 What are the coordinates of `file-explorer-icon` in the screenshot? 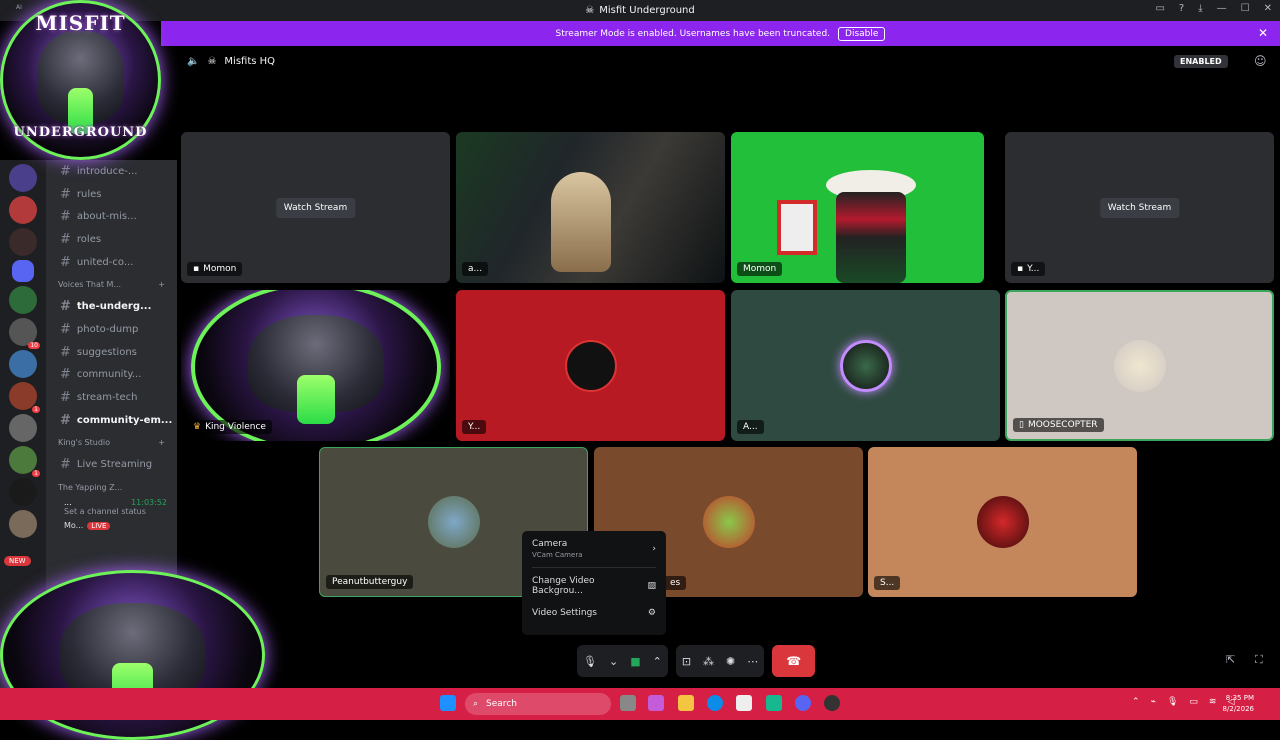 It's located at (686, 703).